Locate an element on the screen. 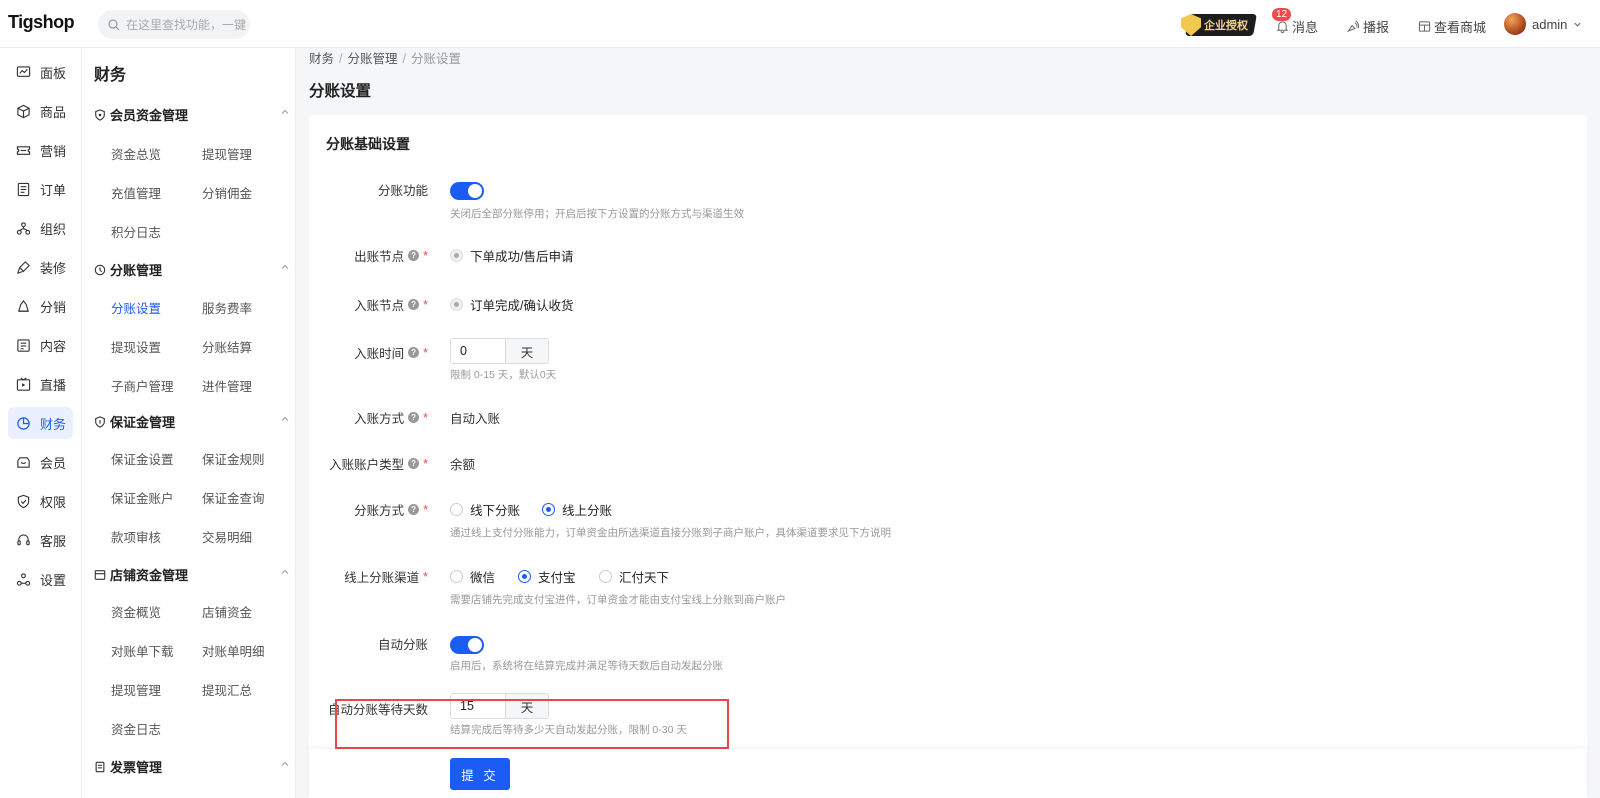 The image size is (1600, 798). nav-item-finance: 财务 is located at coordinates (40, 423).